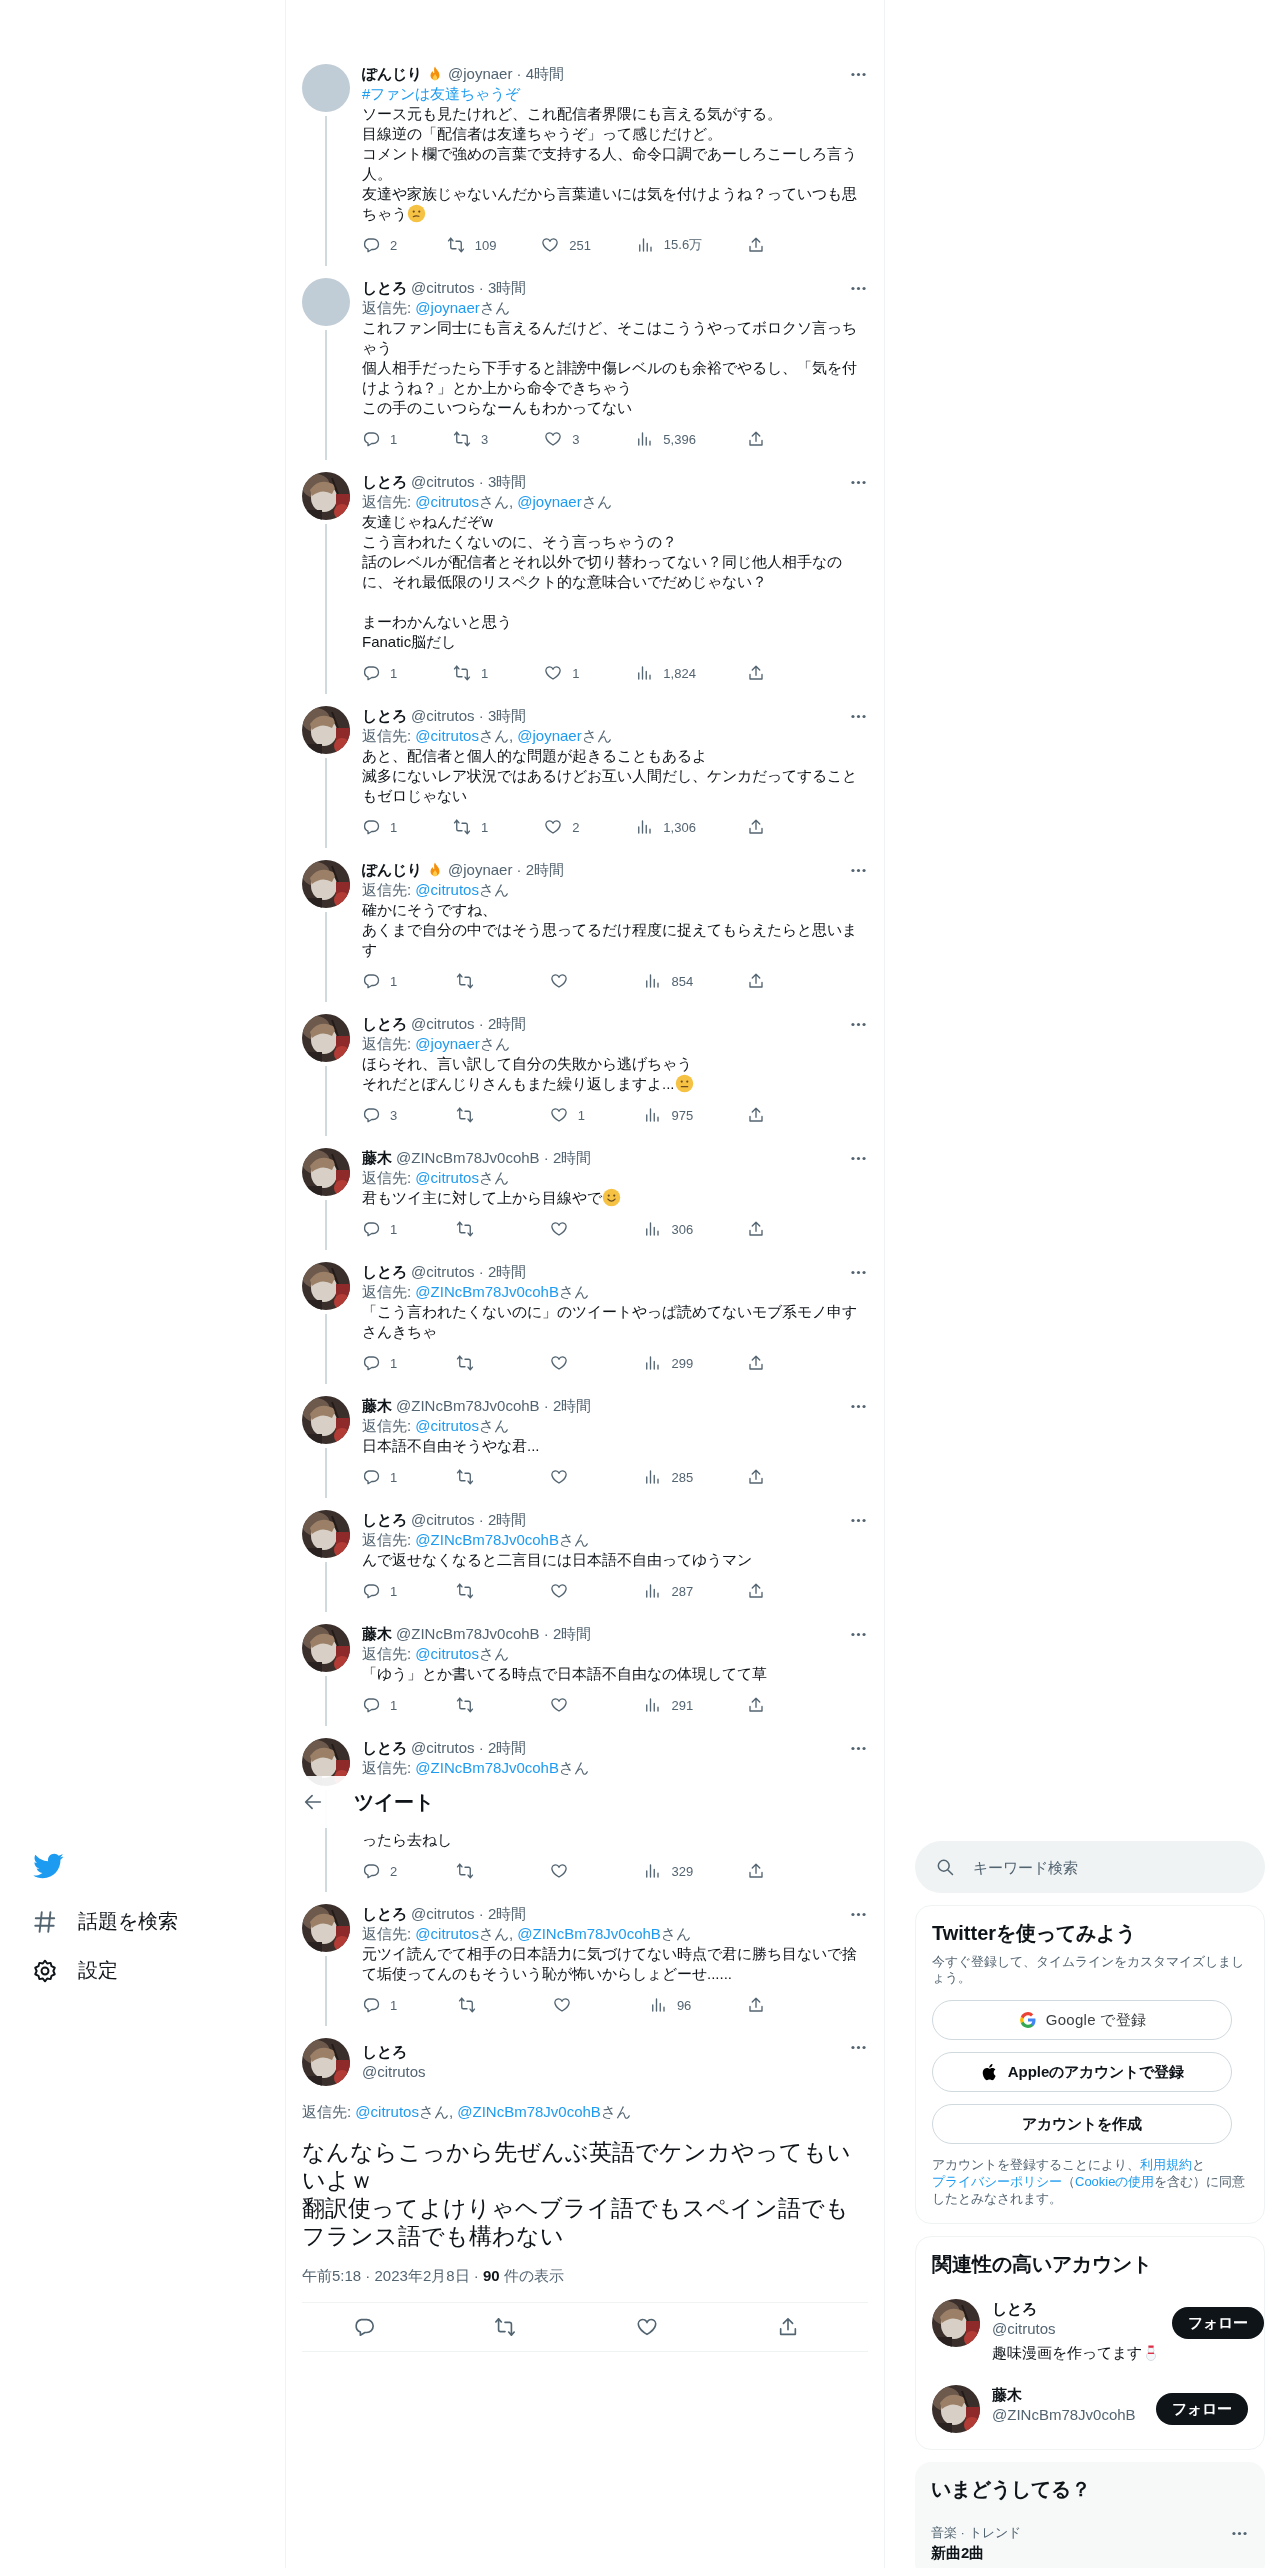  What do you see at coordinates (668, 1115) in the screenshot?
I see `views-button: 975` at bounding box center [668, 1115].